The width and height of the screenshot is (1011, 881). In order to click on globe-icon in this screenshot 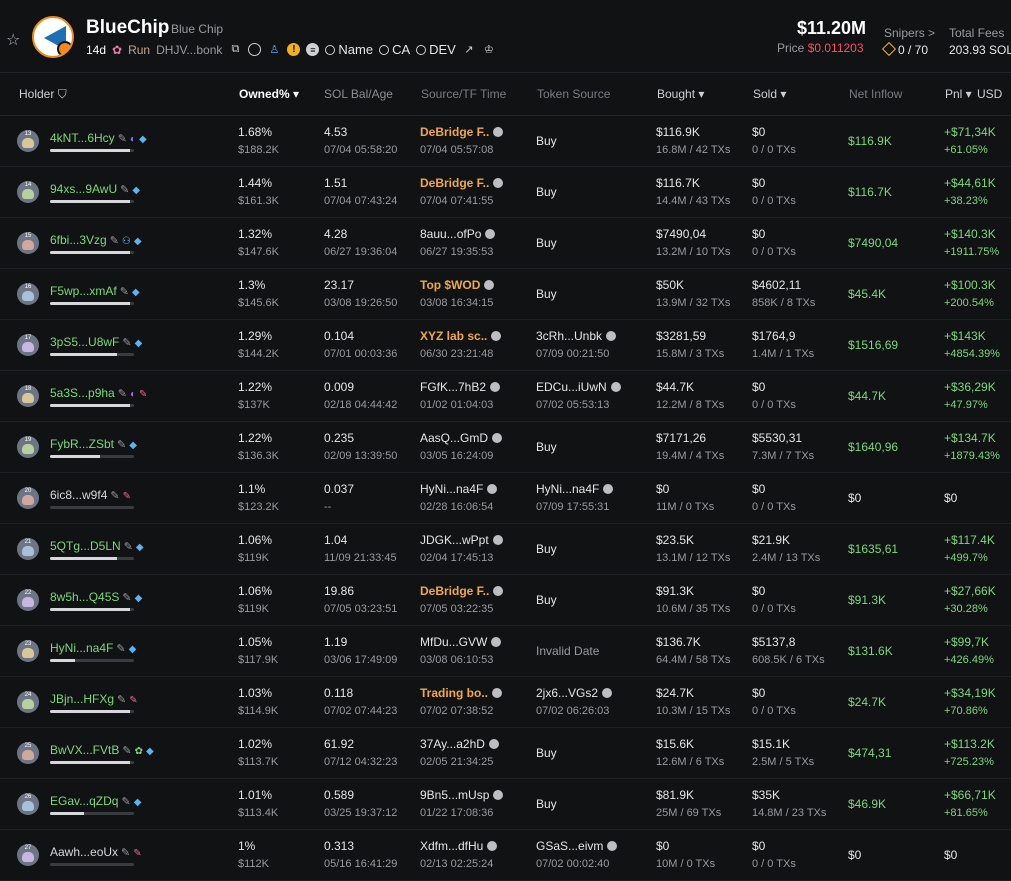, I will do `click(255, 49)`.